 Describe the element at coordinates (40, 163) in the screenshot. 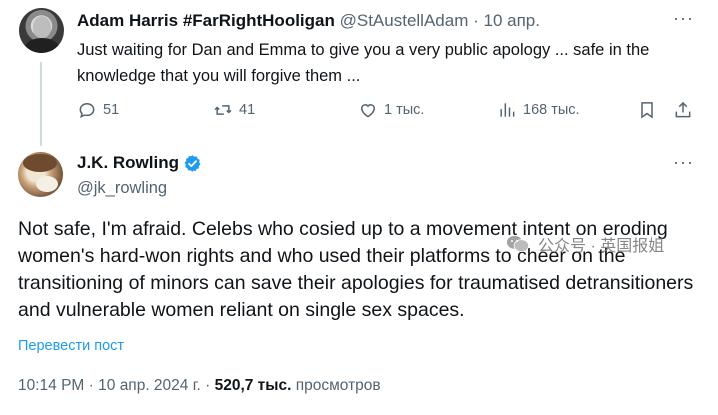

I see `avatar-hair` at that location.